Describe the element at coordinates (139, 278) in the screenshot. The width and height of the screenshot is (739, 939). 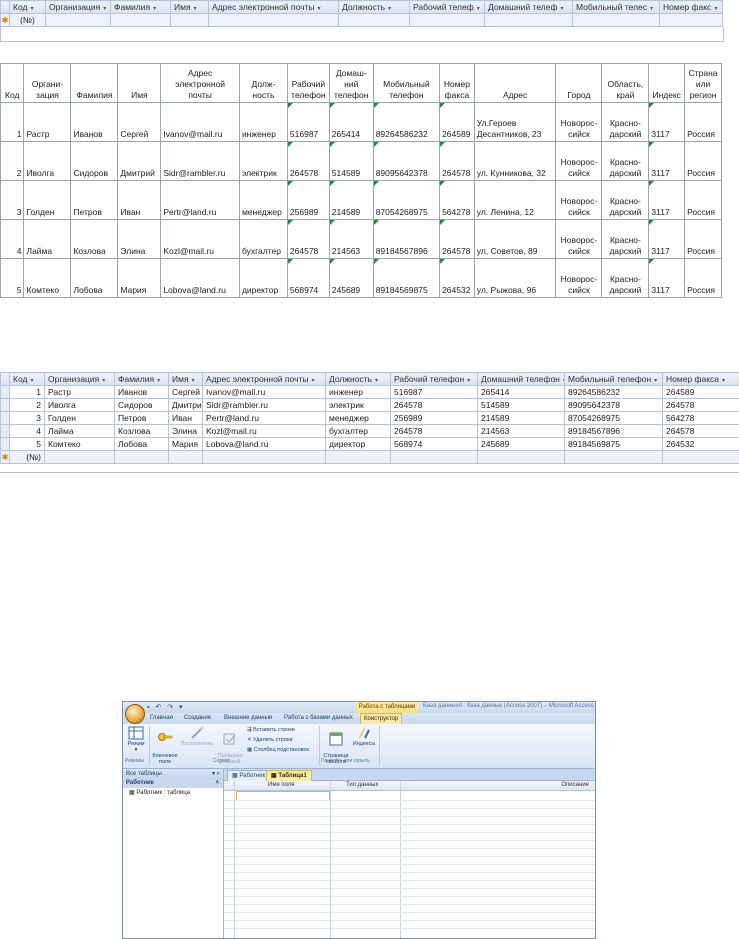
I see `excel-cell: Мария` at that location.